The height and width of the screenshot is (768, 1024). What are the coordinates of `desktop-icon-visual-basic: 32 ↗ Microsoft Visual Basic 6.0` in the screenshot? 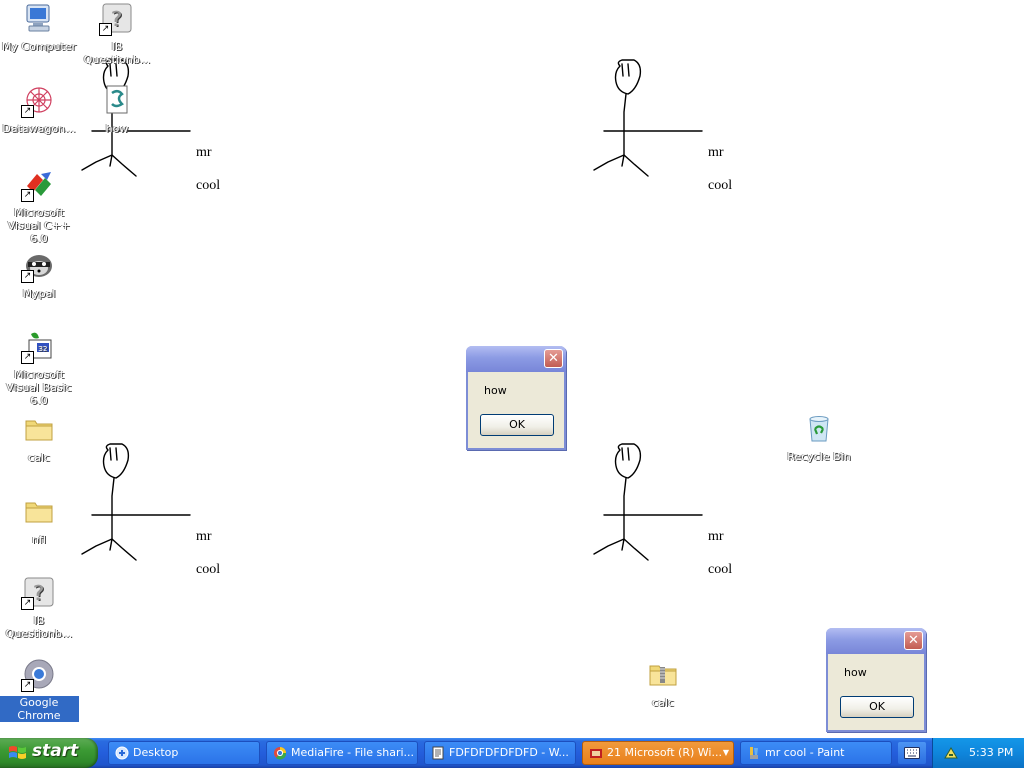 It's located at (39, 368).